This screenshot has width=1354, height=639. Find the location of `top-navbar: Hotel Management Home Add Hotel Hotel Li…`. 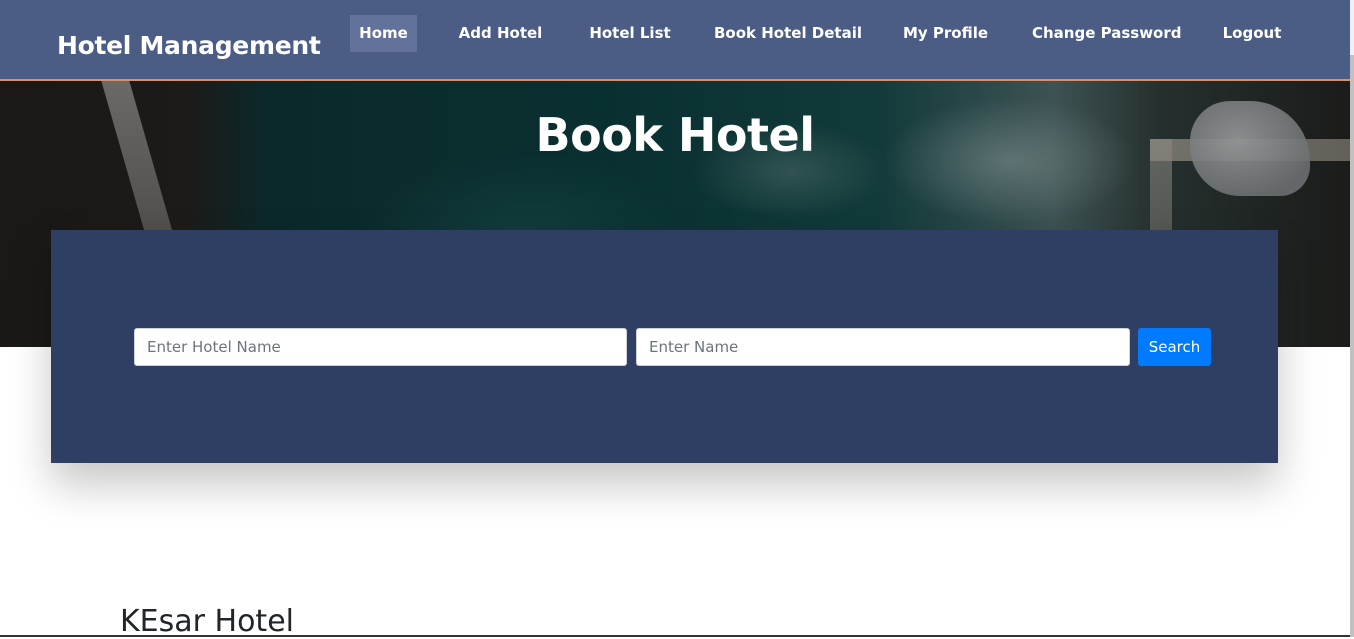

top-navbar: Hotel Management Home Add Hotel Hotel Li… is located at coordinates (675, 40).